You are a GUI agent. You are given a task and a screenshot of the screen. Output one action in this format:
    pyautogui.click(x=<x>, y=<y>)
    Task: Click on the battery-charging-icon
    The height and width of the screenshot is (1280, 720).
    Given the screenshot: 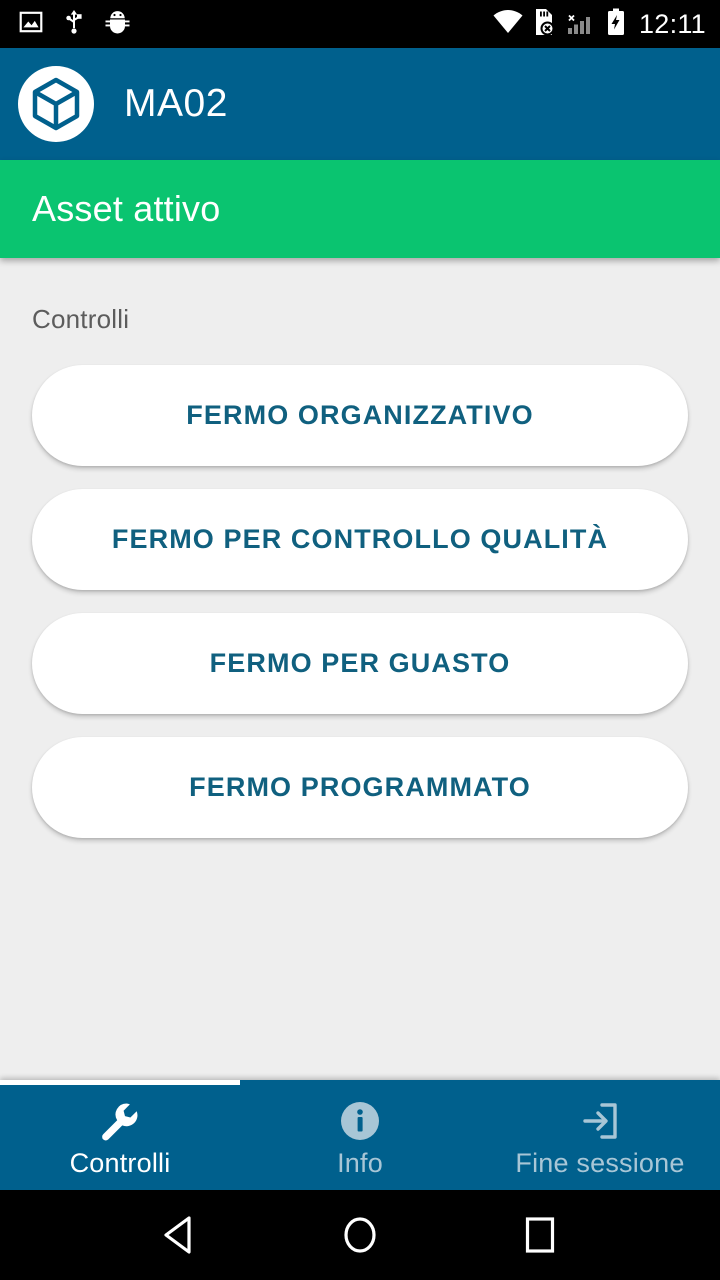 What is the action you would take?
    pyautogui.click(x=616, y=24)
    